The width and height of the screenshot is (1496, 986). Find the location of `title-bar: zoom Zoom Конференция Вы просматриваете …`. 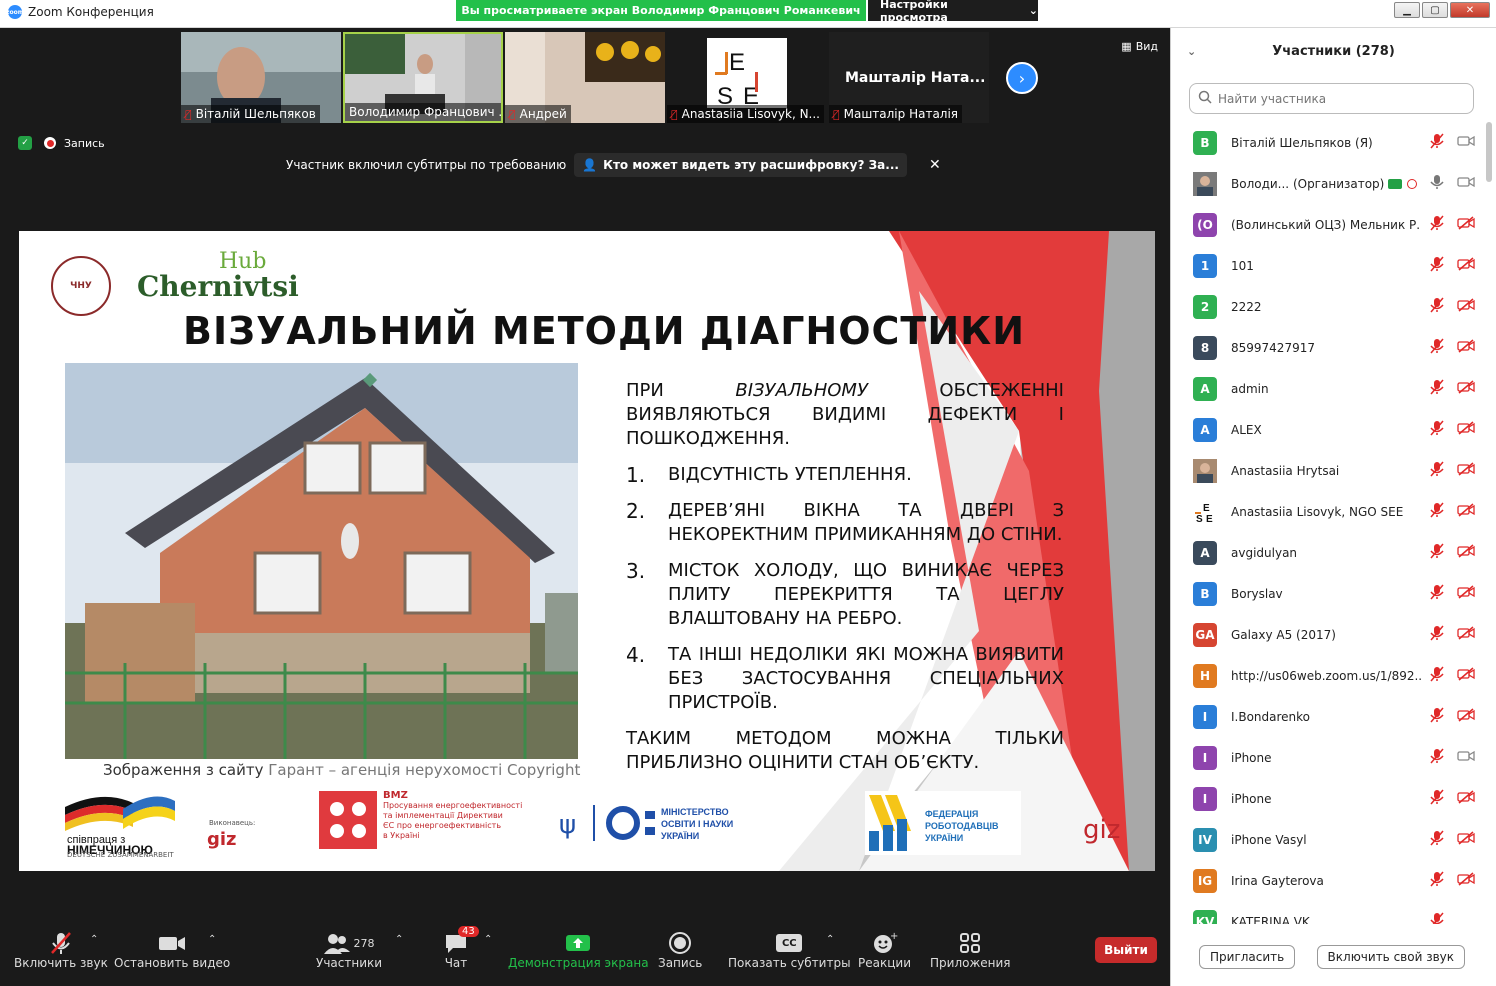

title-bar: zoom Zoom Конференция Вы просматриваете … is located at coordinates (748, 14).